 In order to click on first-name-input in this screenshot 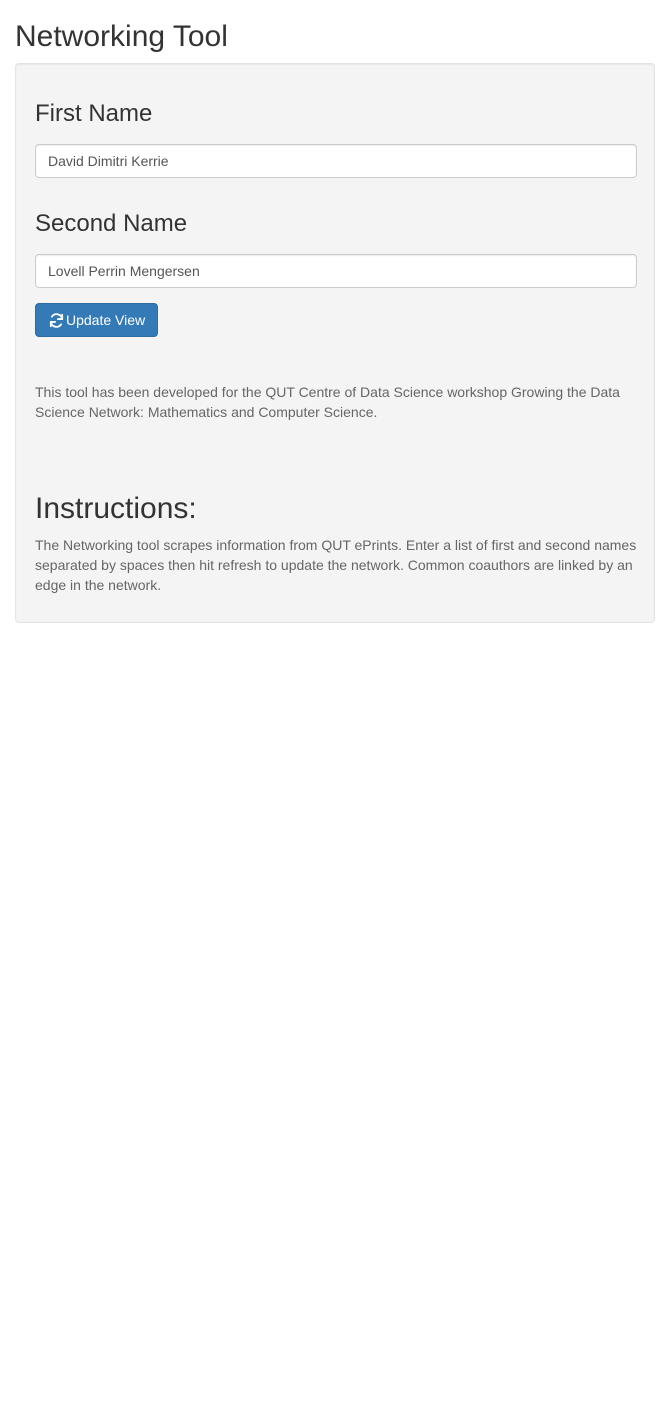, I will do `click(336, 161)`.